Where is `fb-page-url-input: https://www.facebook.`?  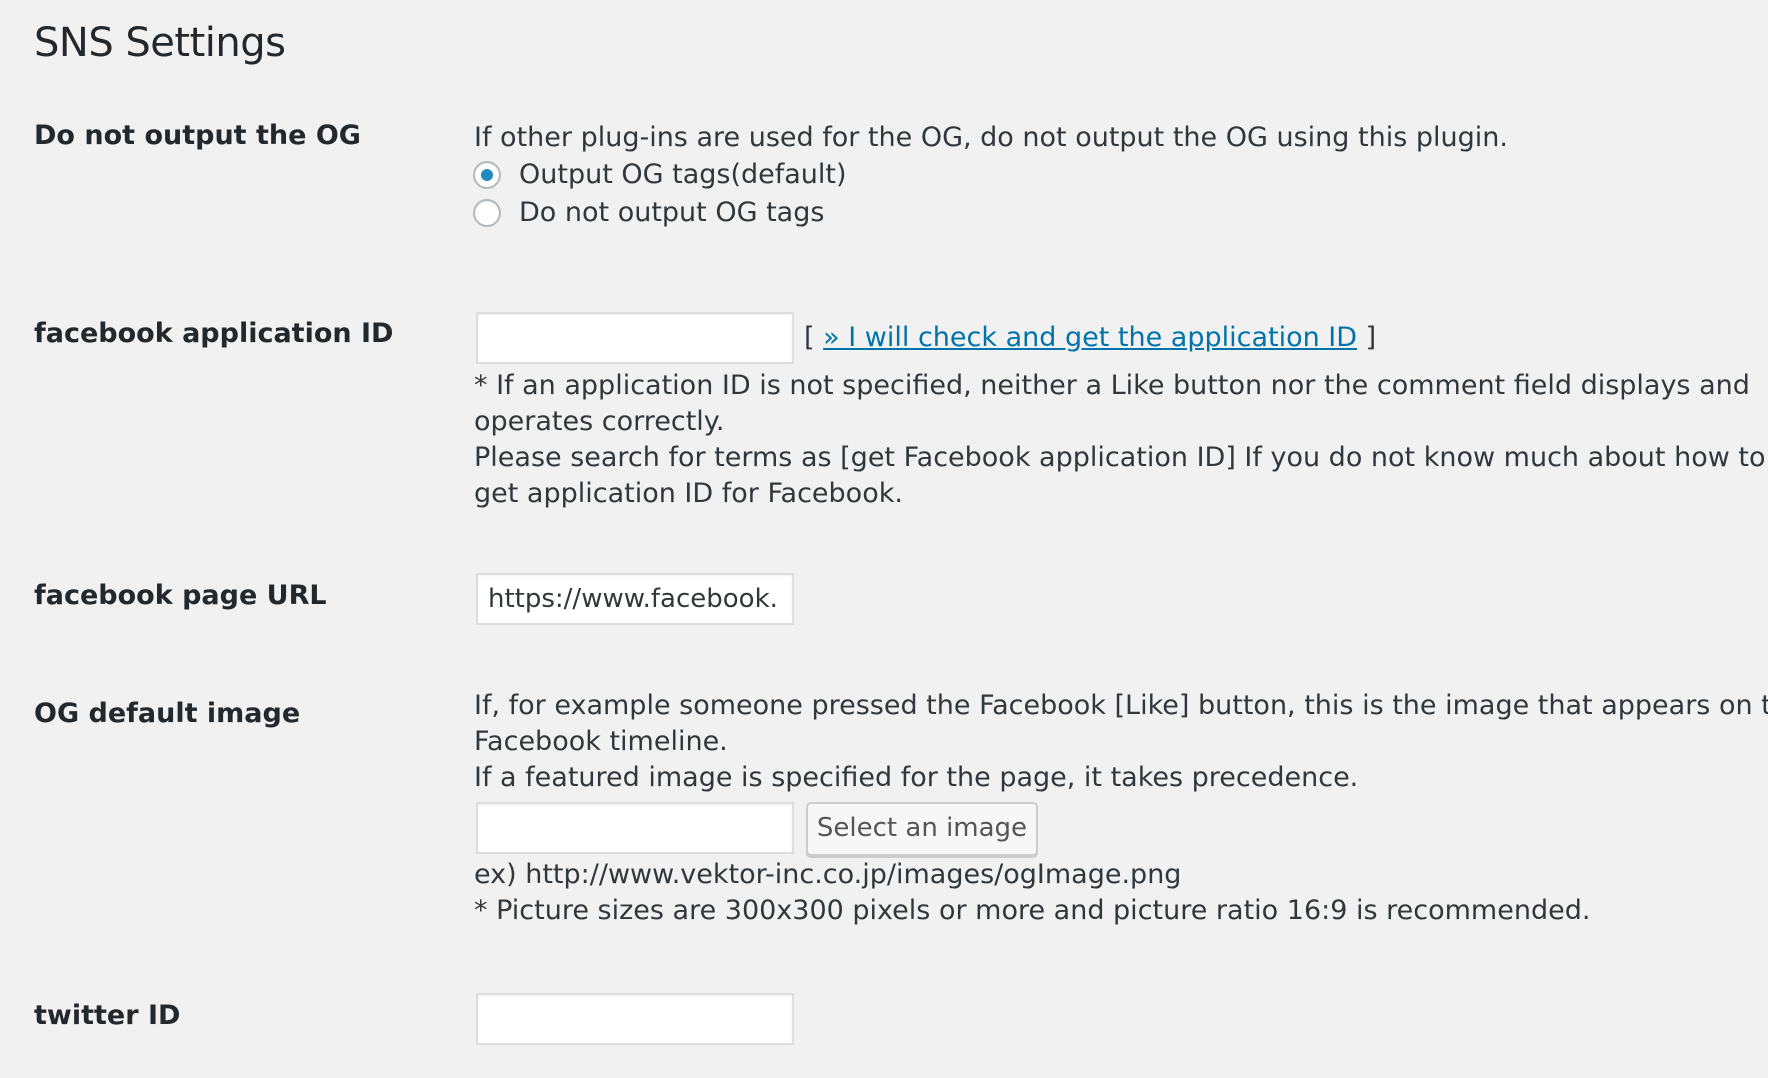
fb-page-url-input: https://www.facebook. is located at coordinates (635, 599).